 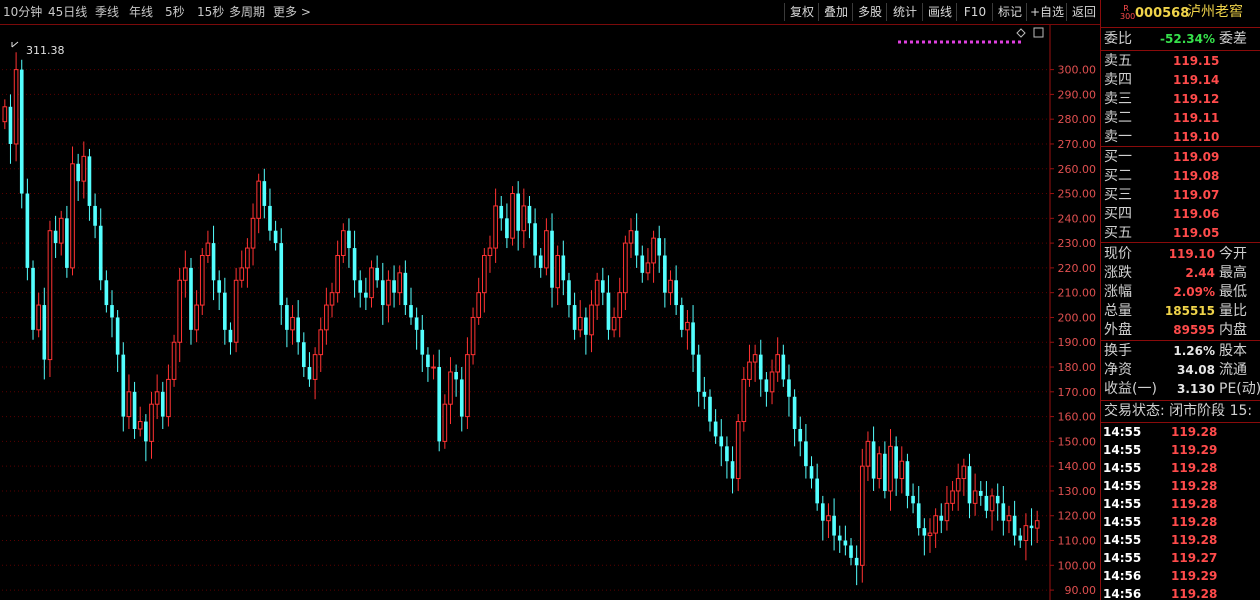 What do you see at coordinates (1077, 491) in the screenshot?
I see `axis-tick-label: 130.00` at bounding box center [1077, 491].